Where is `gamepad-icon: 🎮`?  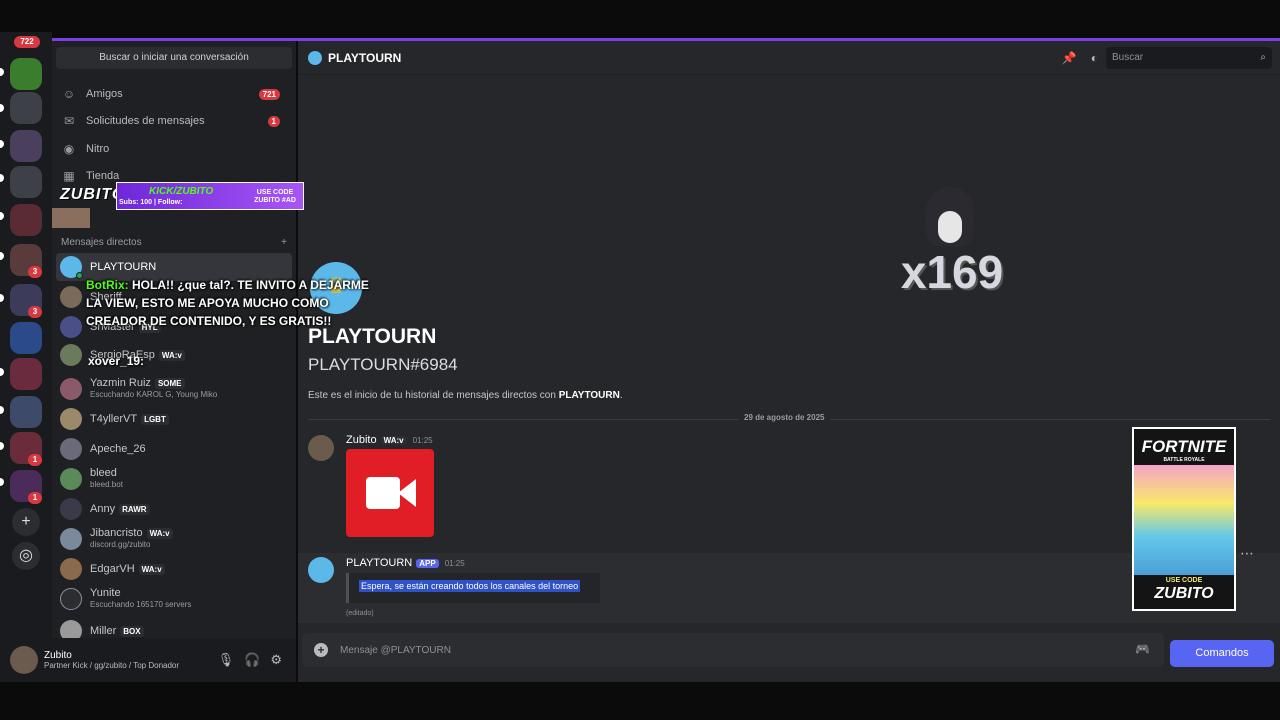 gamepad-icon: 🎮 is located at coordinates (1142, 649).